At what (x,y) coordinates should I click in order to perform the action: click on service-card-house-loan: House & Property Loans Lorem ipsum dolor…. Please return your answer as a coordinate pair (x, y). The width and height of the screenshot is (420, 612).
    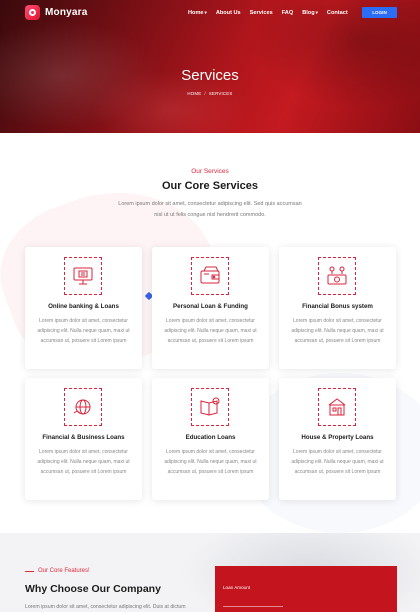
    Looking at the image, I should click on (337, 439).